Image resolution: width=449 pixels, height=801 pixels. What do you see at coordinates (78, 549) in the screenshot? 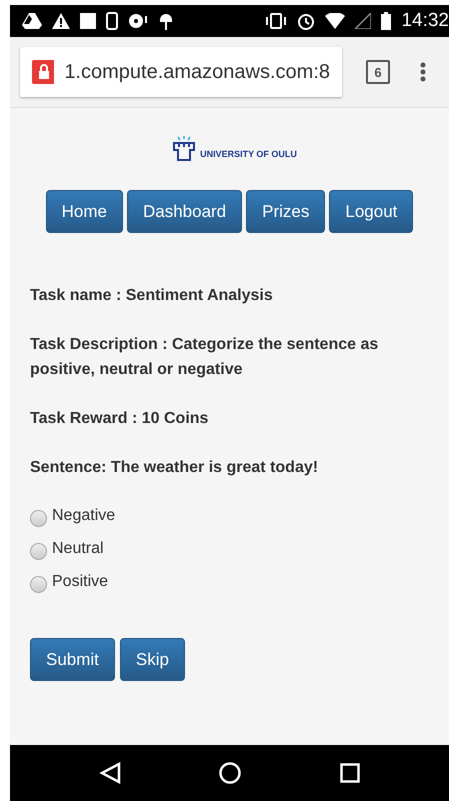
I see `option-label: Neutral` at bounding box center [78, 549].